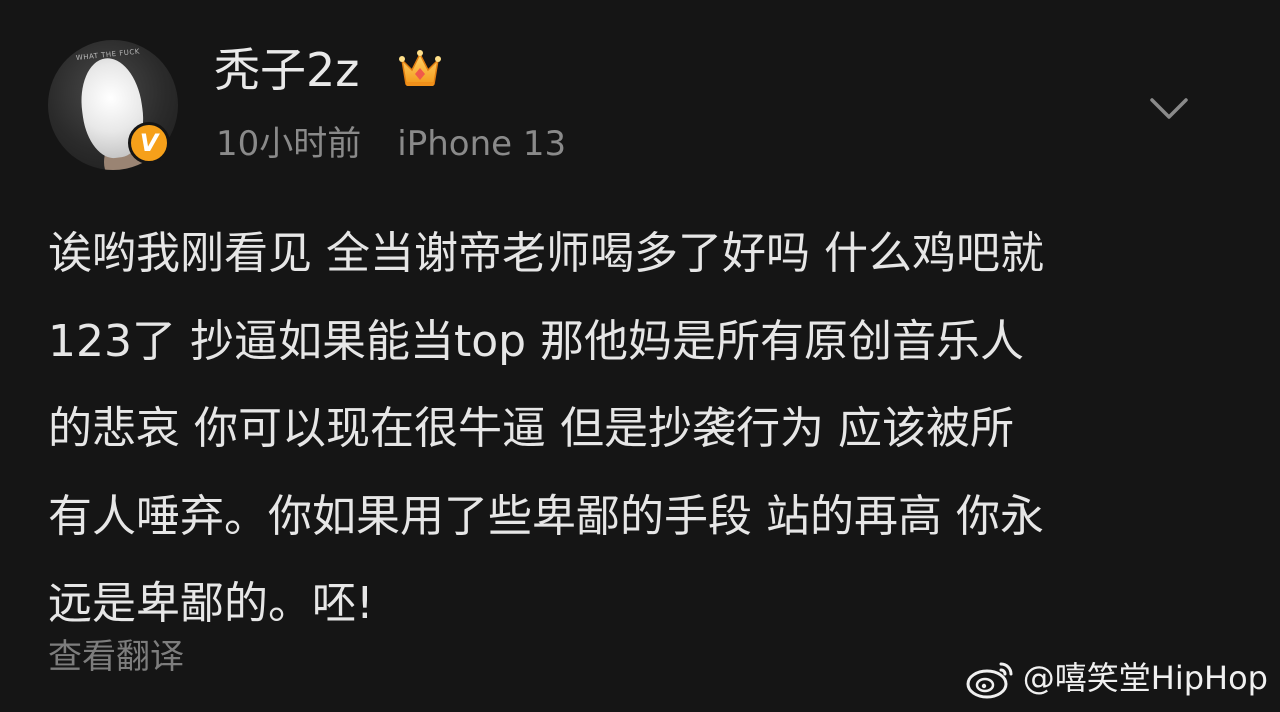 The image size is (1280, 712). What do you see at coordinates (286, 70) in the screenshot?
I see `username: 秃子2z` at bounding box center [286, 70].